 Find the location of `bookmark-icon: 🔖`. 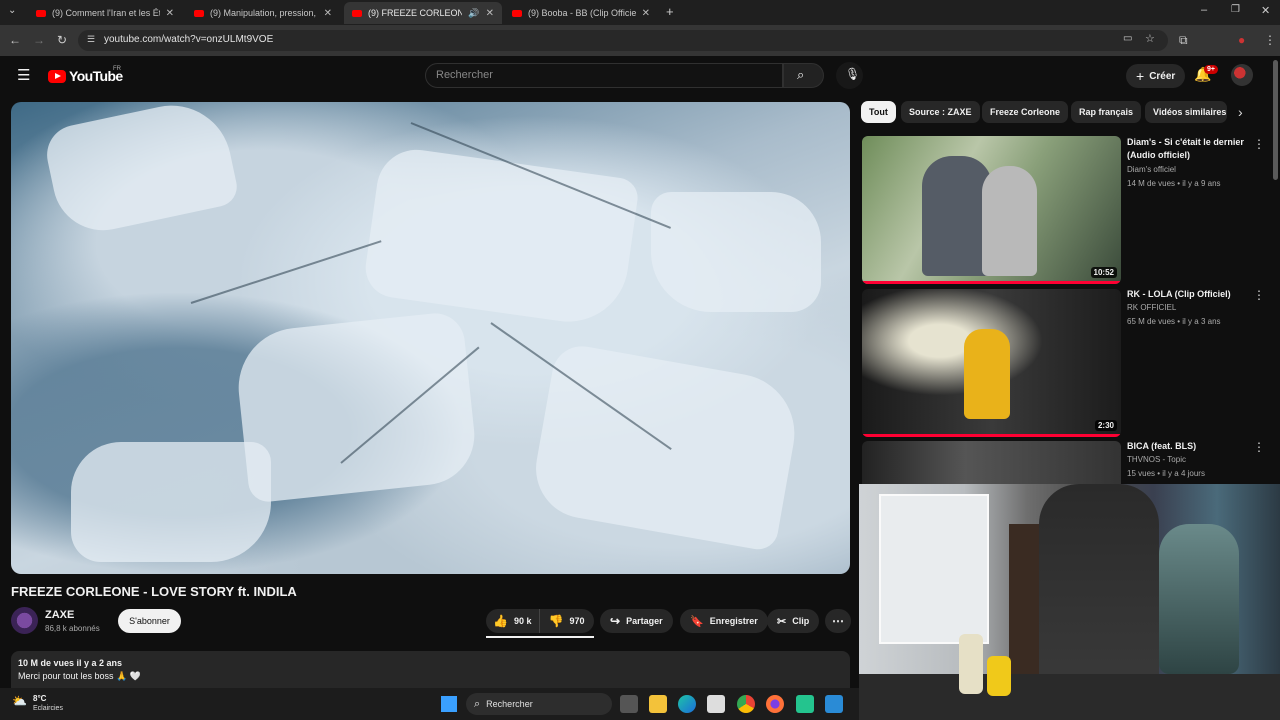

bookmark-icon: 🔖 is located at coordinates (697, 621).